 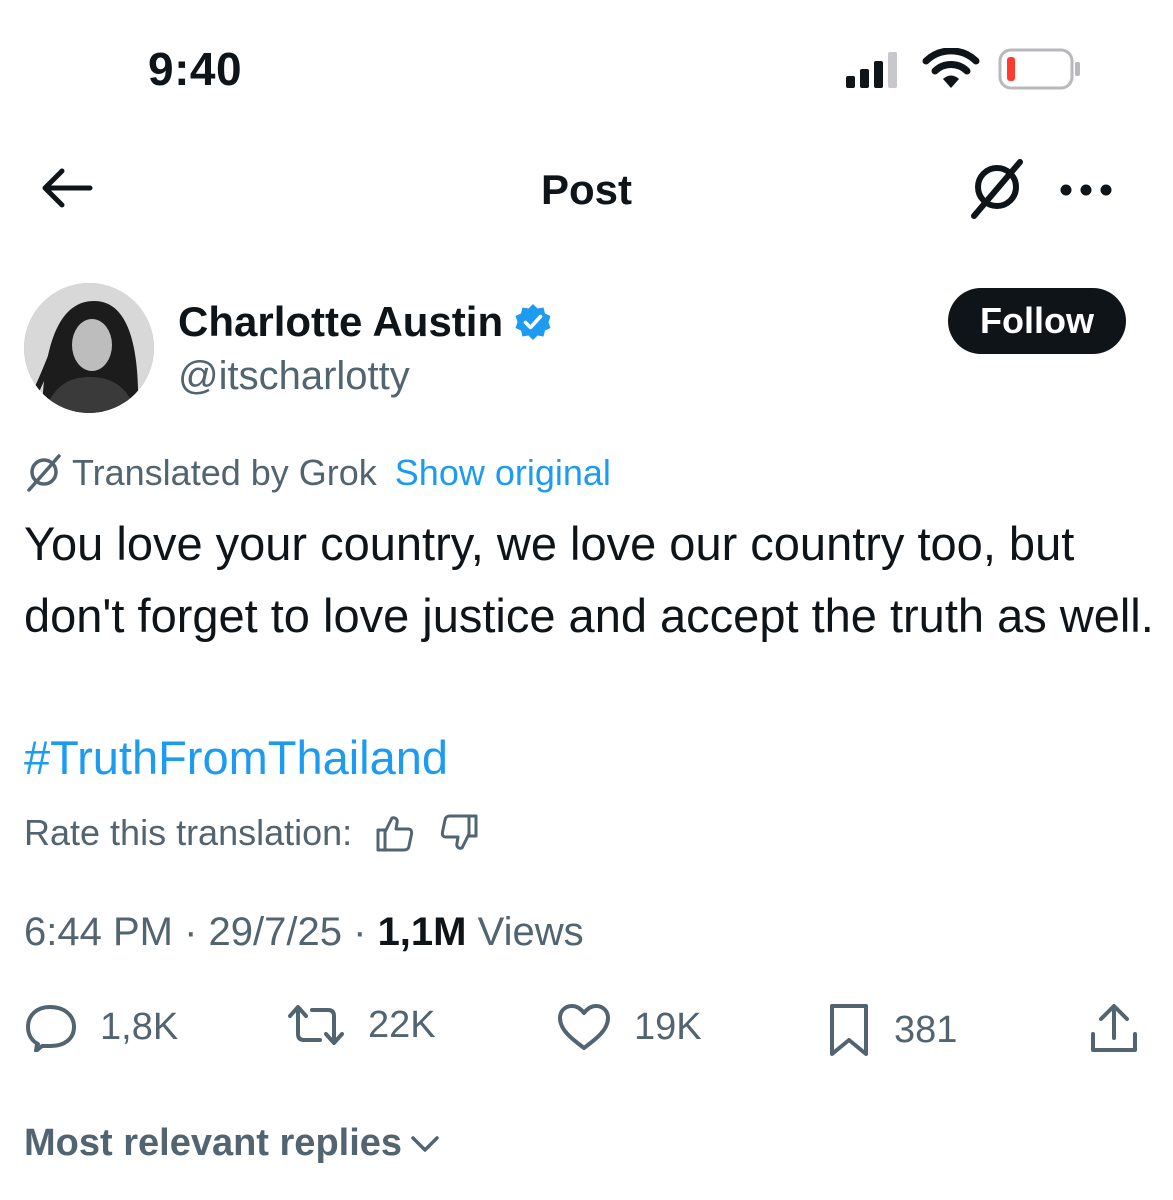 I want to click on reply-count: 1,8K, so click(x=139, y=1026).